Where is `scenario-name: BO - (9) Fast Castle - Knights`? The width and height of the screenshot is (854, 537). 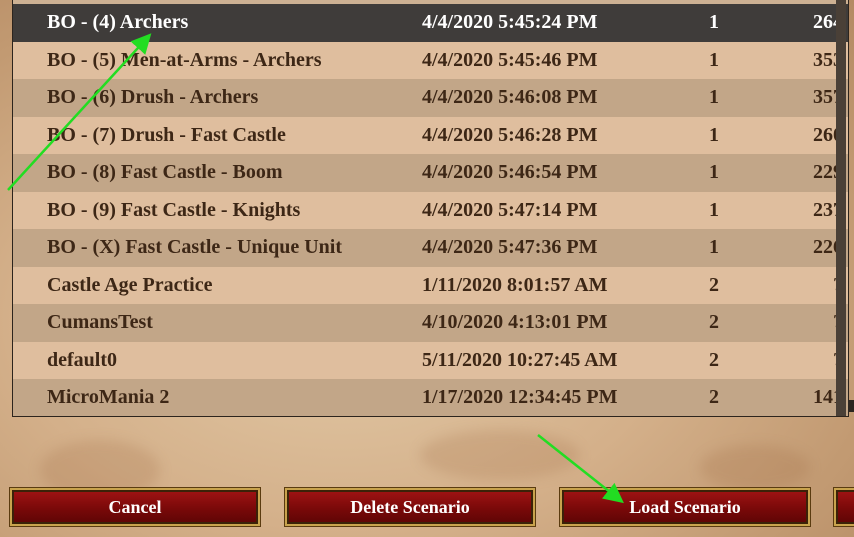
scenario-name: BO - (9) Fast Castle - Knights is located at coordinates (174, 209).